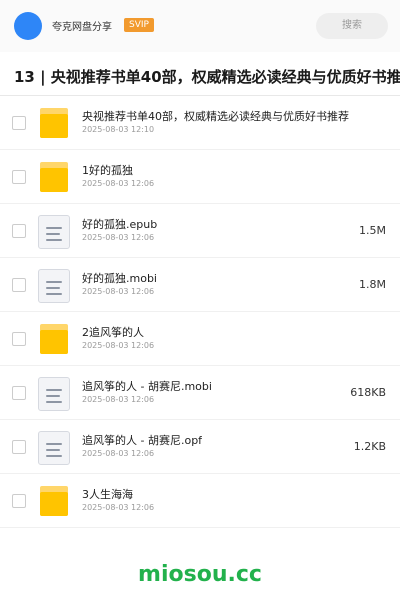 This screenshot has width=400, height=600. I want to click on file-name: 3人生海海, so click(107, 494).